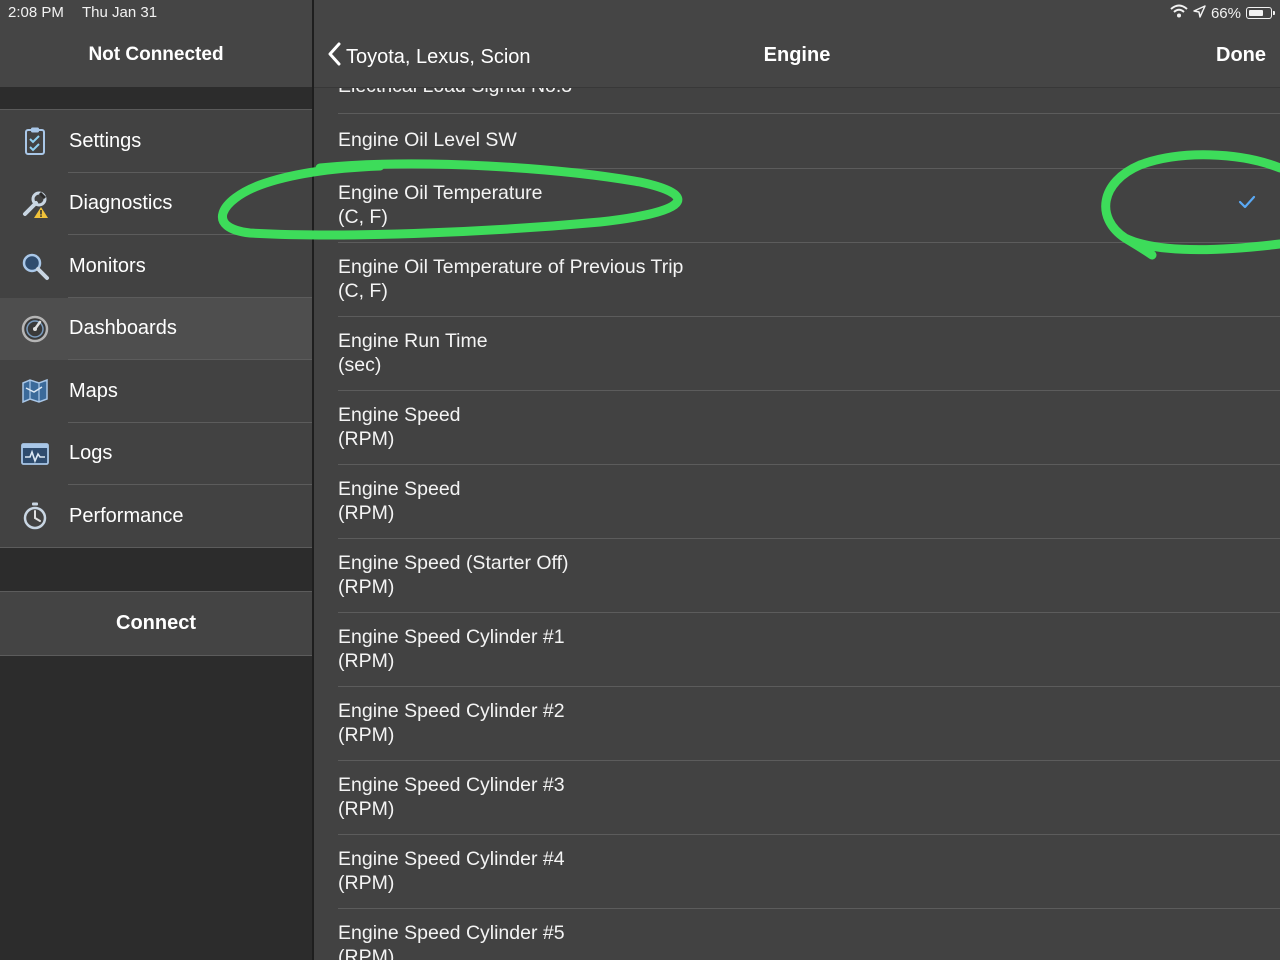  I want to click on list-item-name: Engine Speed Cylinder #4, so click(451, 859).